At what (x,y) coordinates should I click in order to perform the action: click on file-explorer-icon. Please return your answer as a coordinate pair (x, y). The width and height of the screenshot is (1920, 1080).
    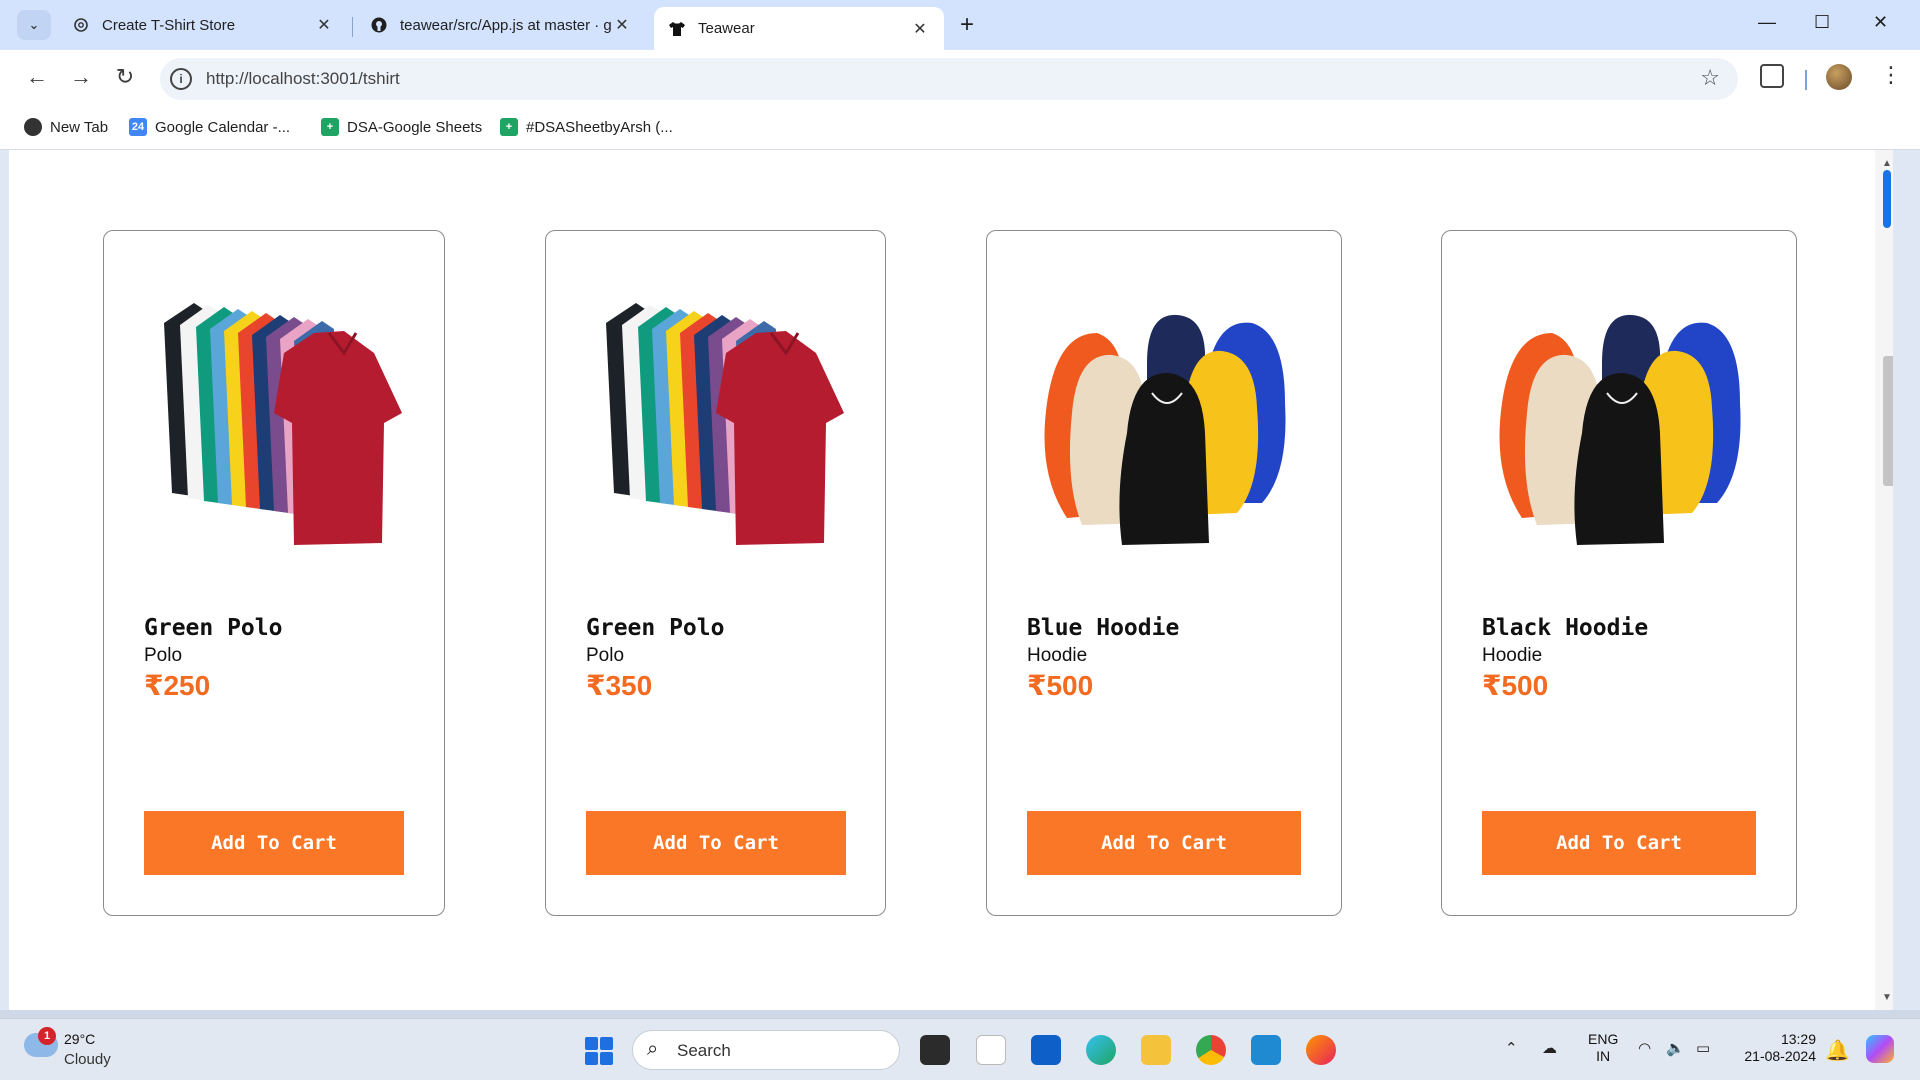
    Looking at the image, I should click on (1156, 1050).